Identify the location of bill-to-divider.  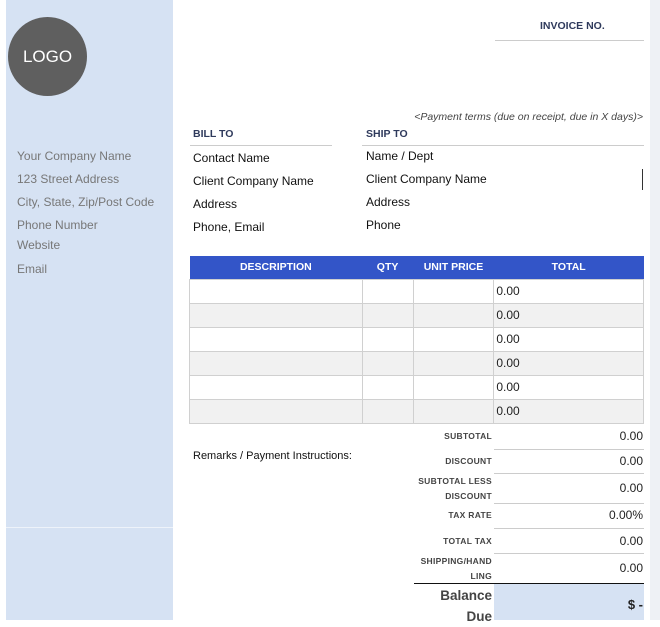
(261, 145).